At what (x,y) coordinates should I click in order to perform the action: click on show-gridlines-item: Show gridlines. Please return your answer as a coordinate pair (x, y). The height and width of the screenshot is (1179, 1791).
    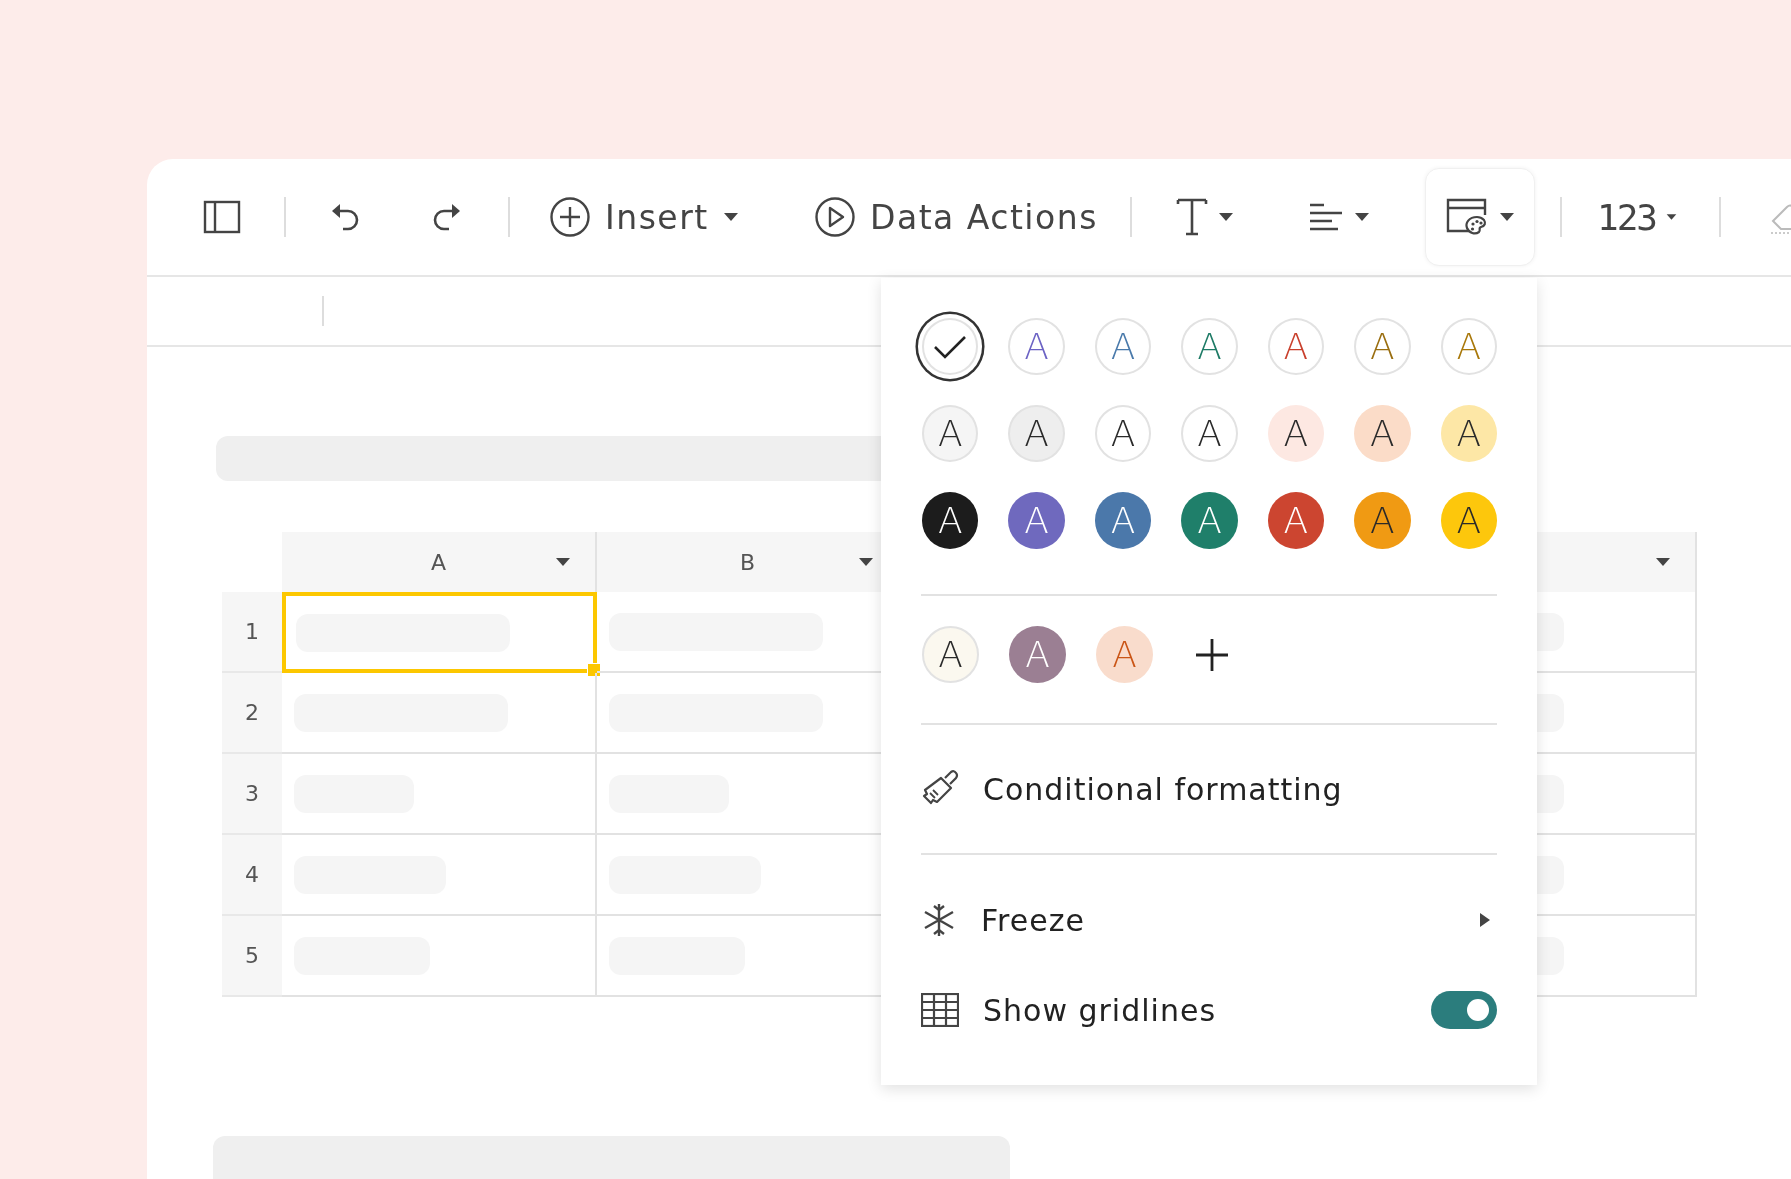
    Looking at the image, I should click on (1214, 1010).